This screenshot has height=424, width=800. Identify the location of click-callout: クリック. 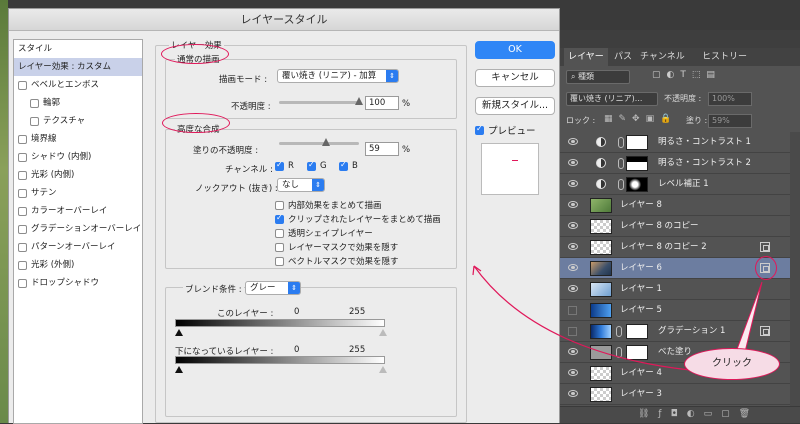
(732, 364).